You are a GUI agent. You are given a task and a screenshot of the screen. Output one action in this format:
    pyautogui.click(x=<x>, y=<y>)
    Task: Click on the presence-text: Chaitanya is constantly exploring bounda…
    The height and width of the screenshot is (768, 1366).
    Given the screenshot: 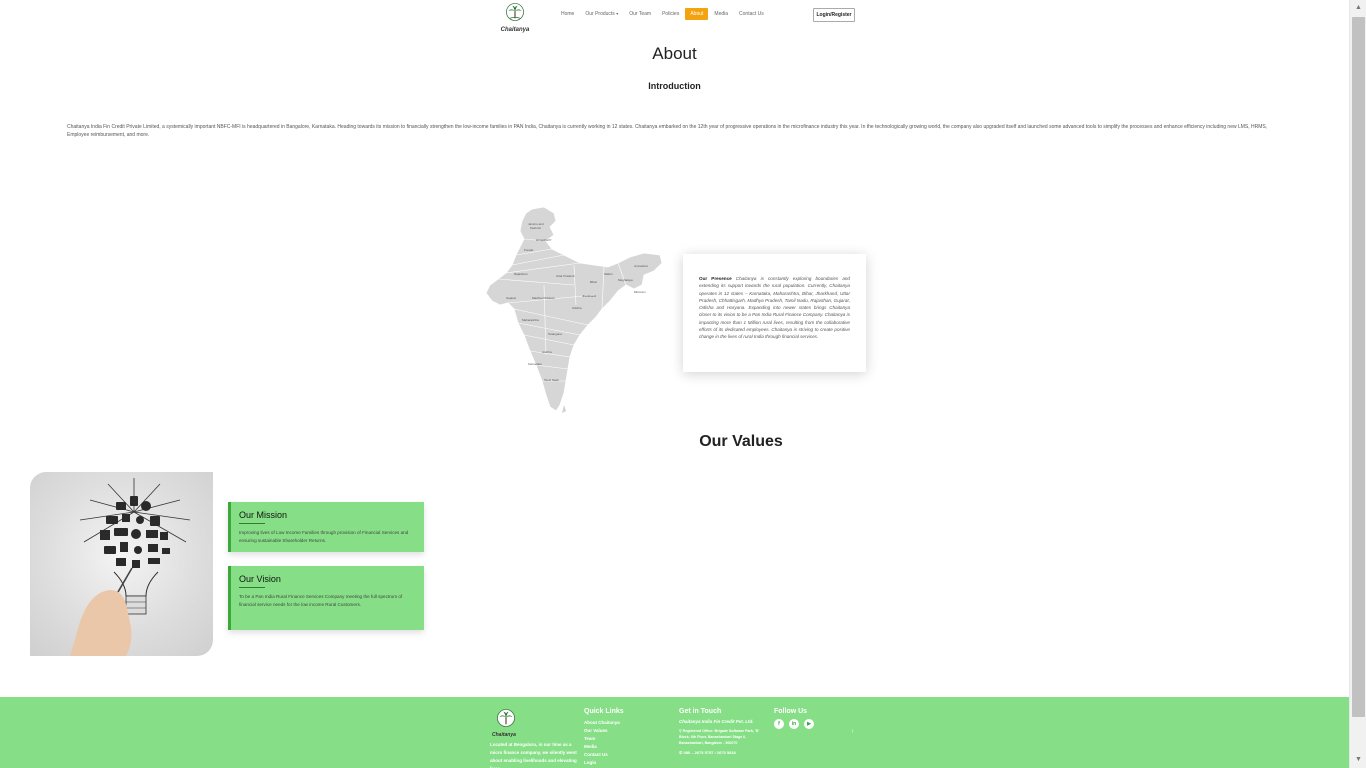 What is the action you would take?
    pyautogui.click(x=774, y=308)
    